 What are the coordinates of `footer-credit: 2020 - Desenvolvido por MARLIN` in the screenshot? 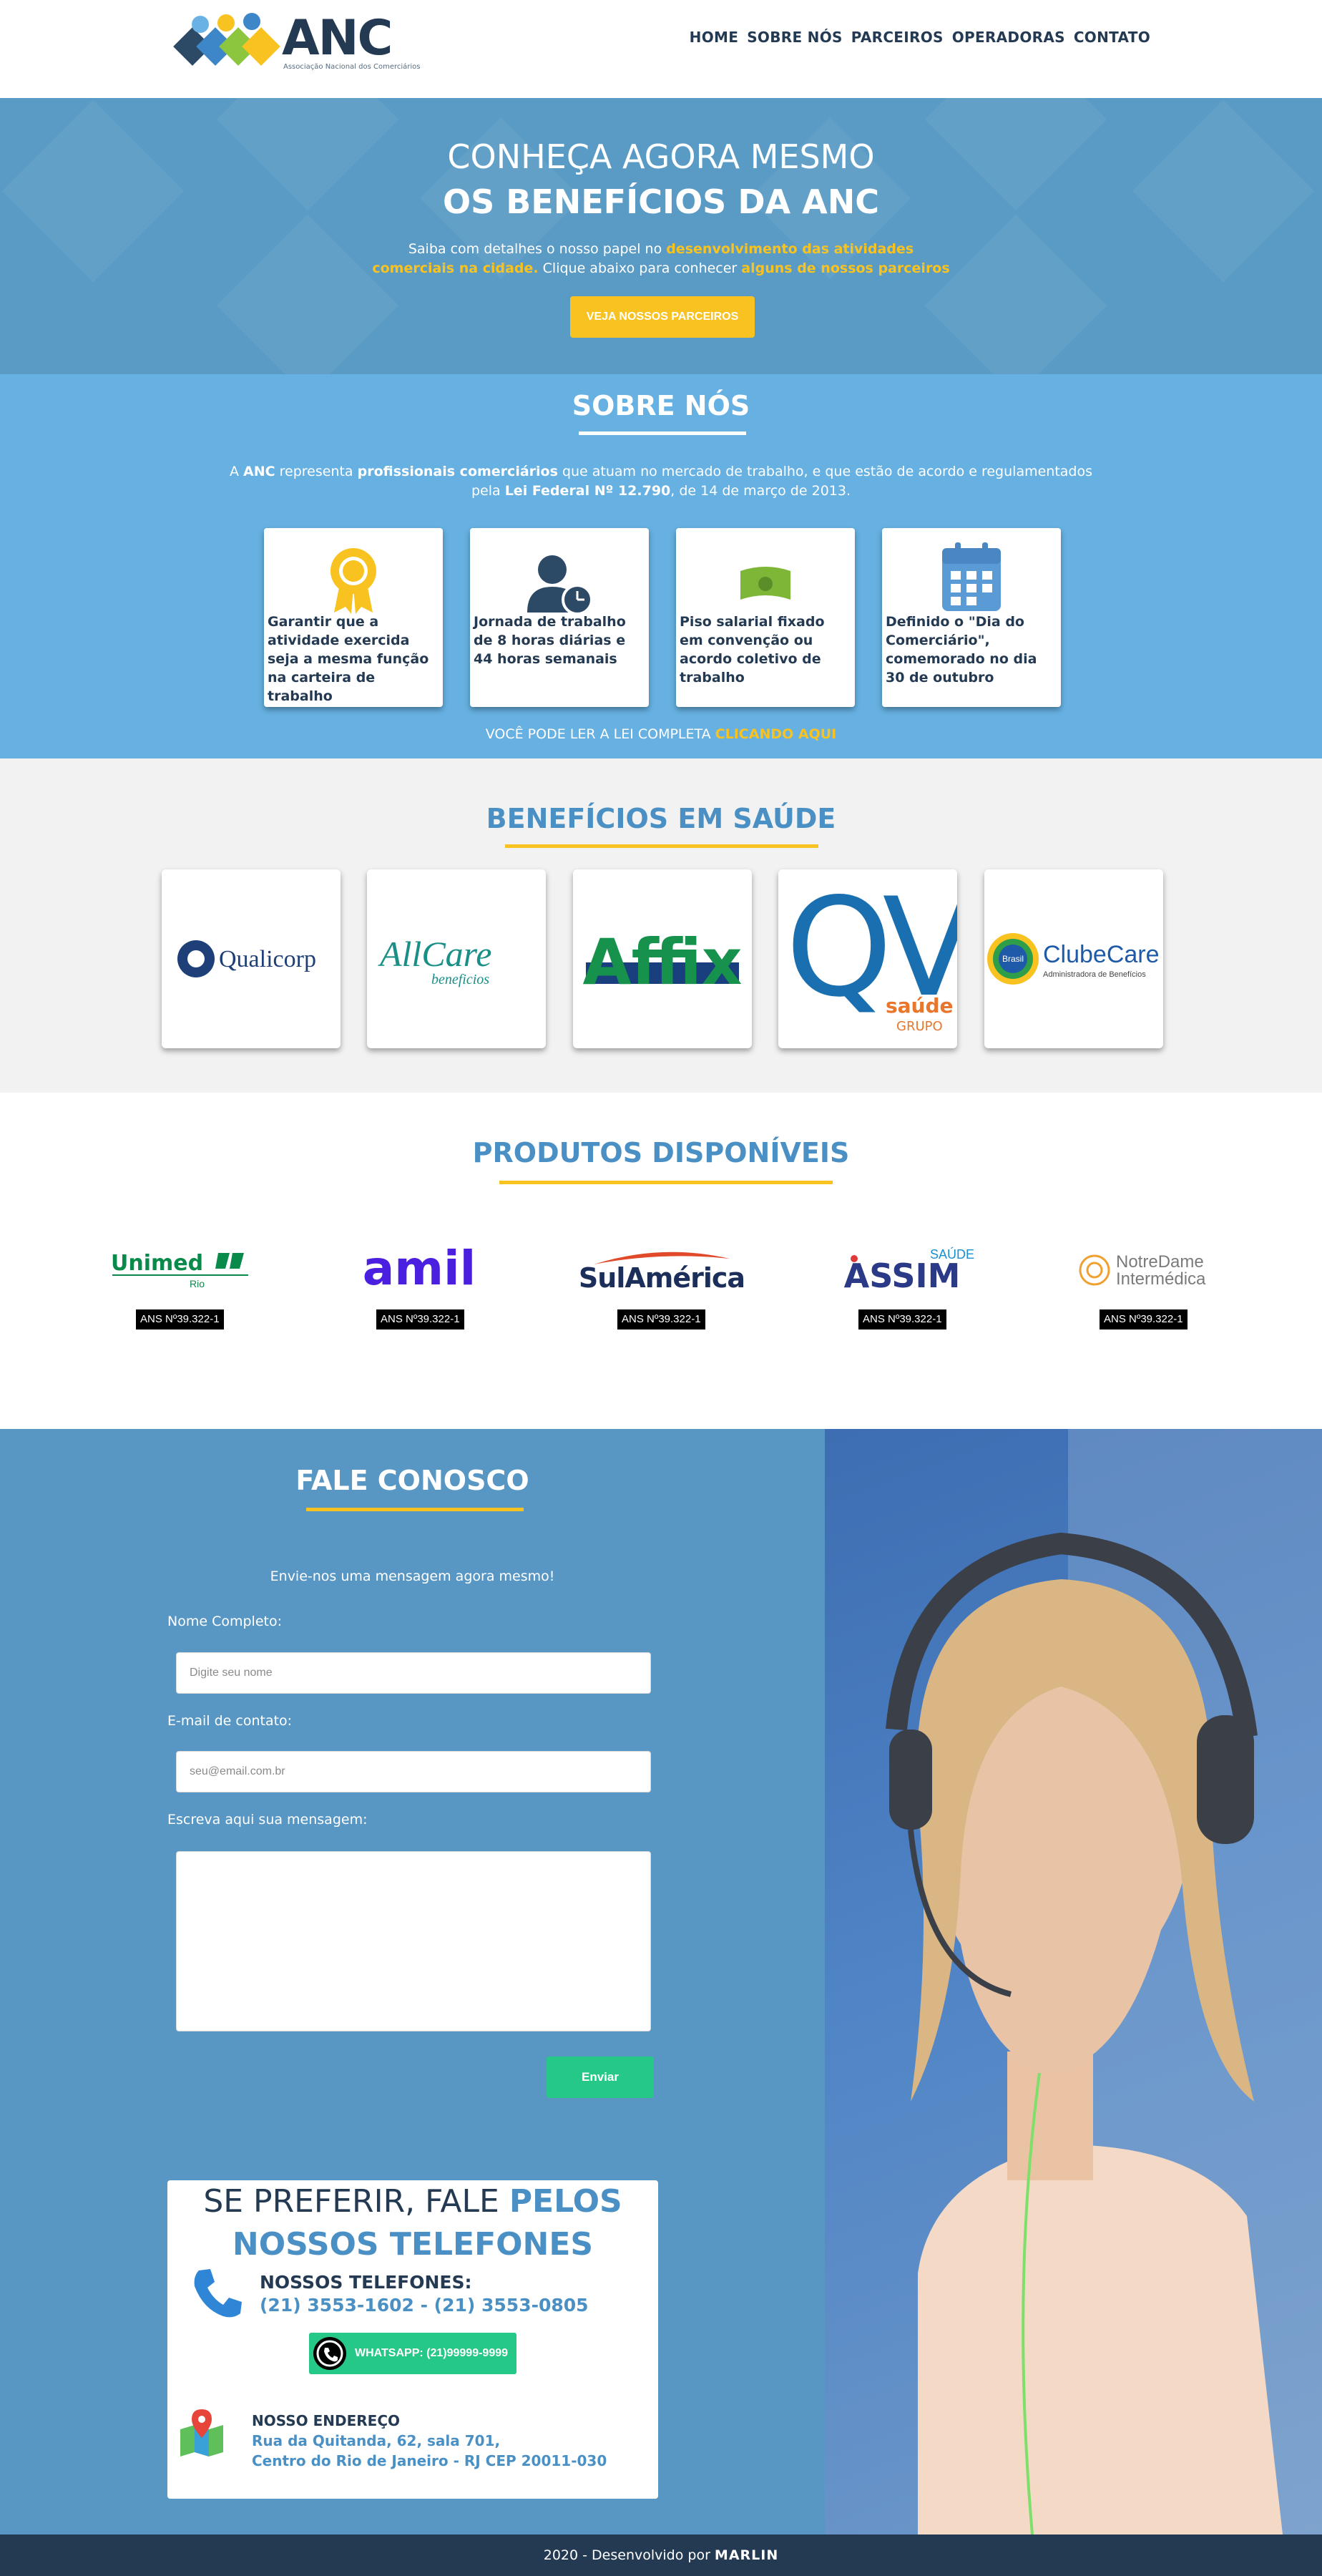 It's located at (661, 2555).